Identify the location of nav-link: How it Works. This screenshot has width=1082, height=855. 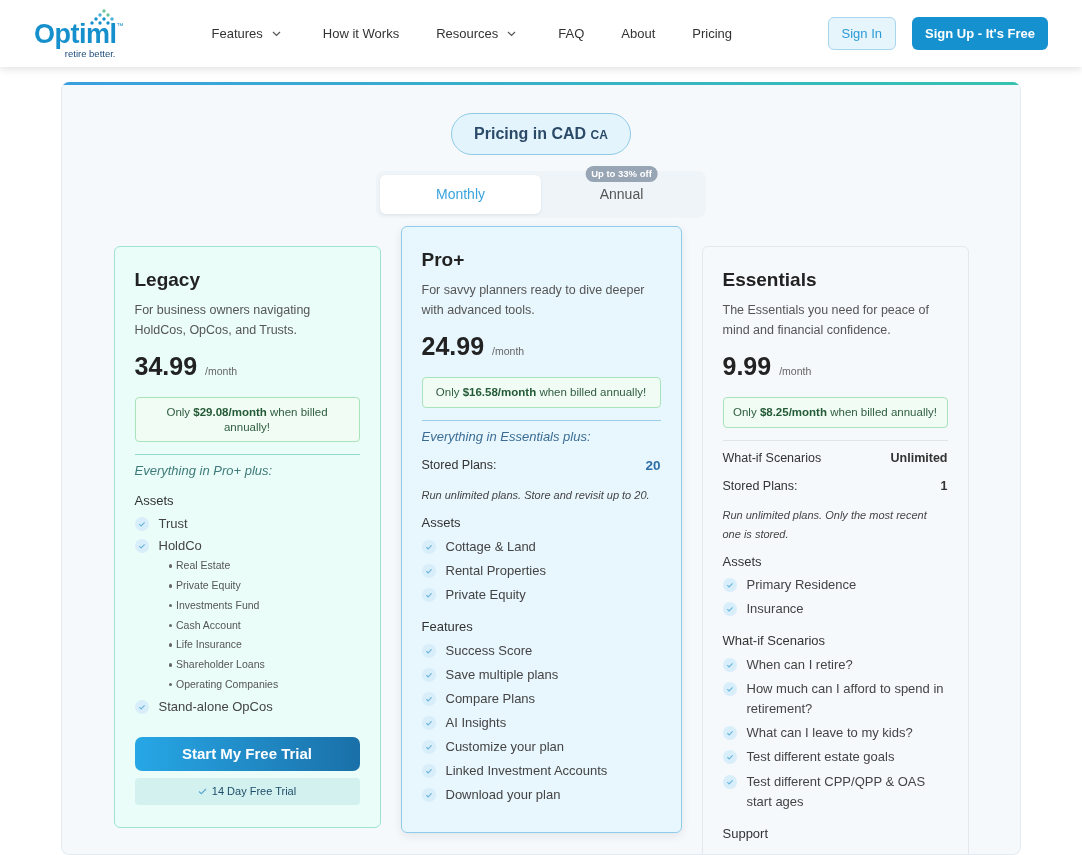
(361, 33).